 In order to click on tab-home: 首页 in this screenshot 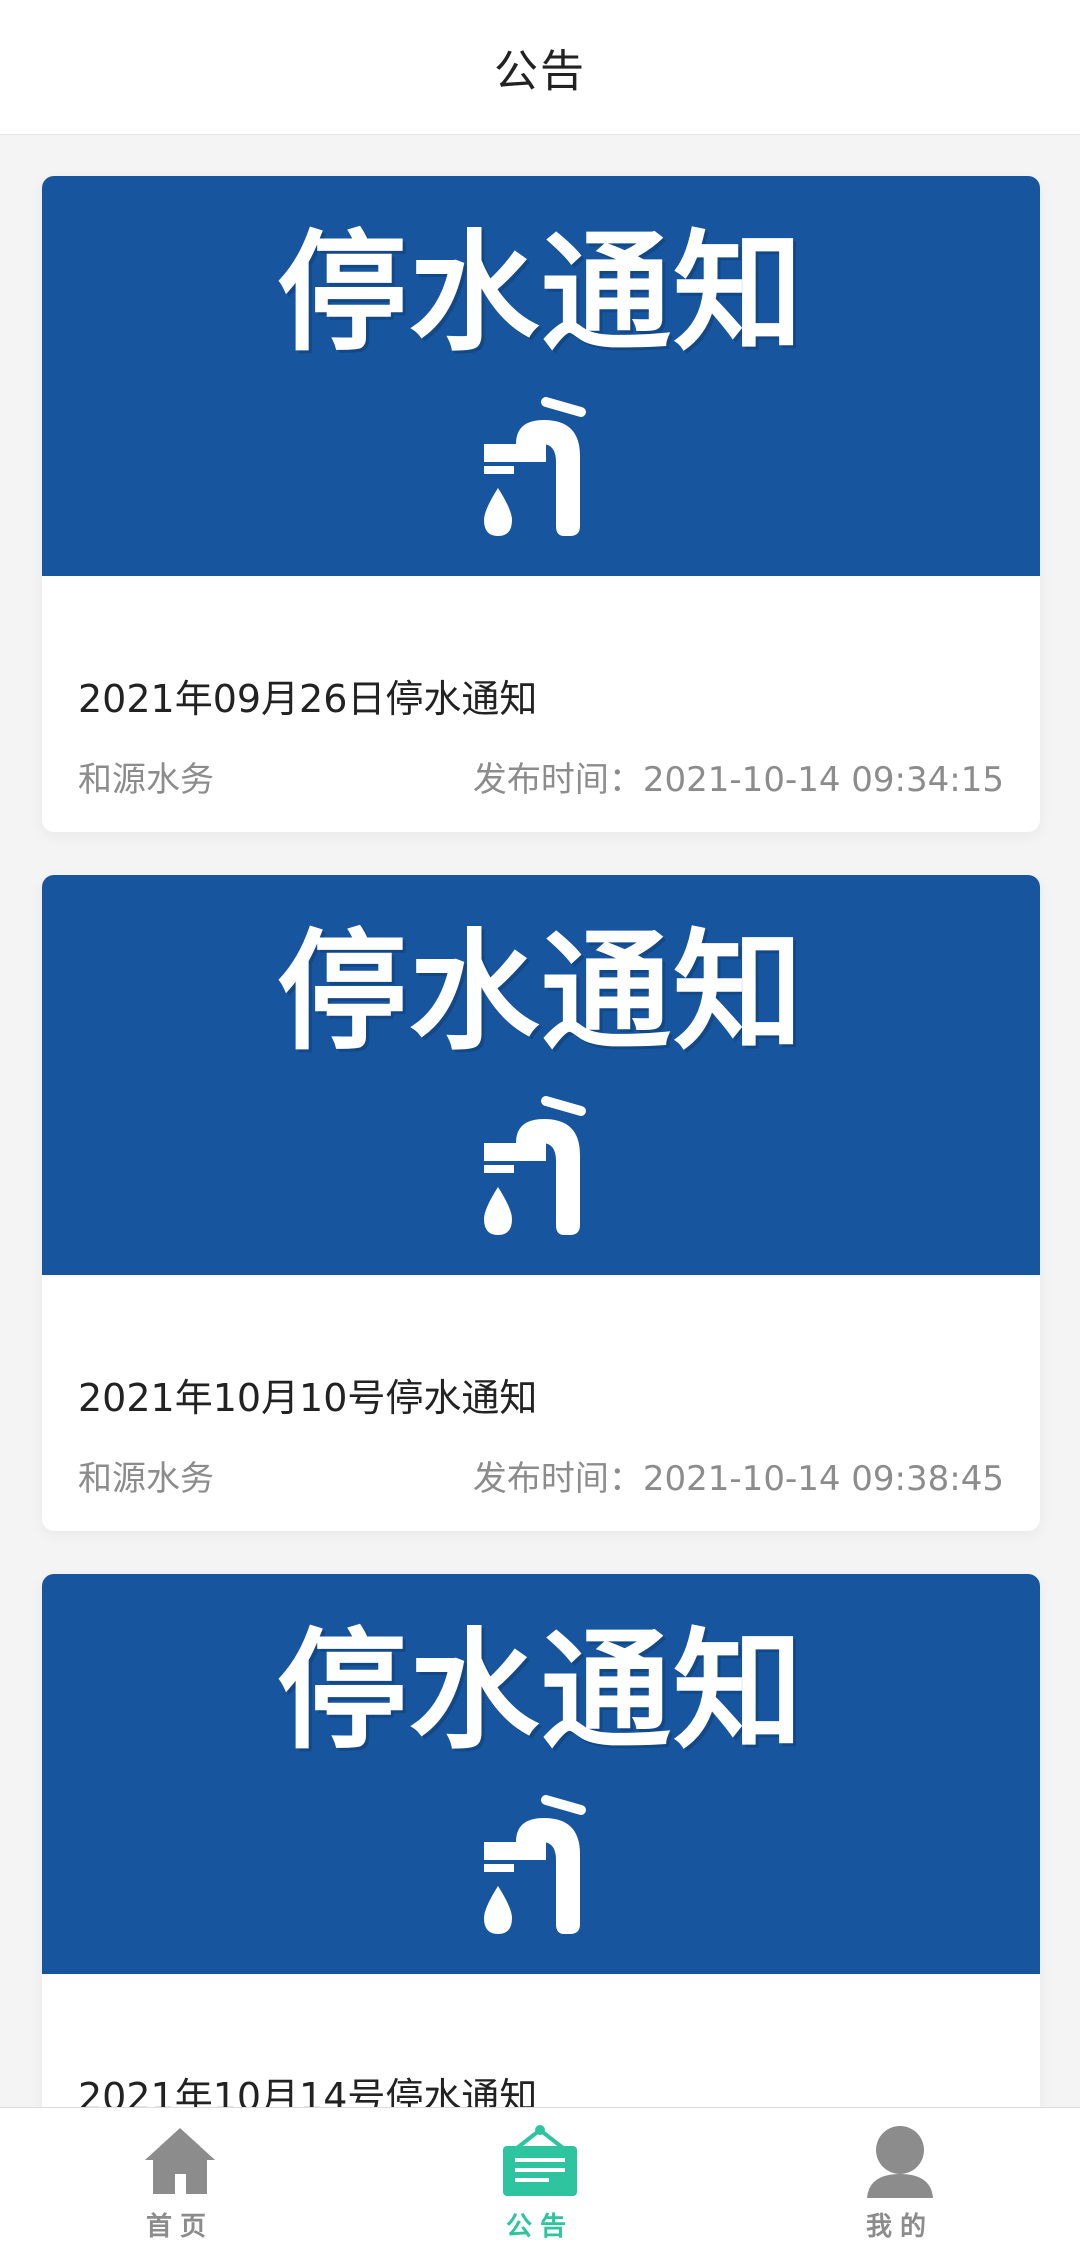, I will do `click(180, 2177)`.